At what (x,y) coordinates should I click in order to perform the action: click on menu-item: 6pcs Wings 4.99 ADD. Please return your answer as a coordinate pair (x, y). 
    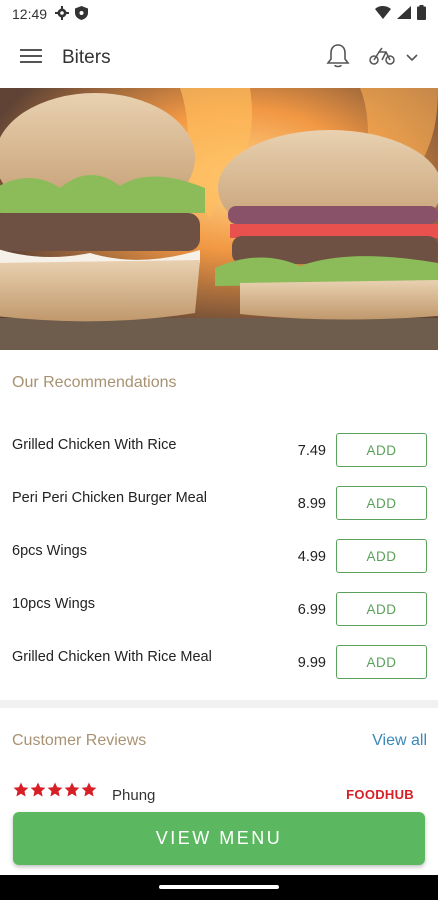
    Looking at the image, I should click on (219, 565).